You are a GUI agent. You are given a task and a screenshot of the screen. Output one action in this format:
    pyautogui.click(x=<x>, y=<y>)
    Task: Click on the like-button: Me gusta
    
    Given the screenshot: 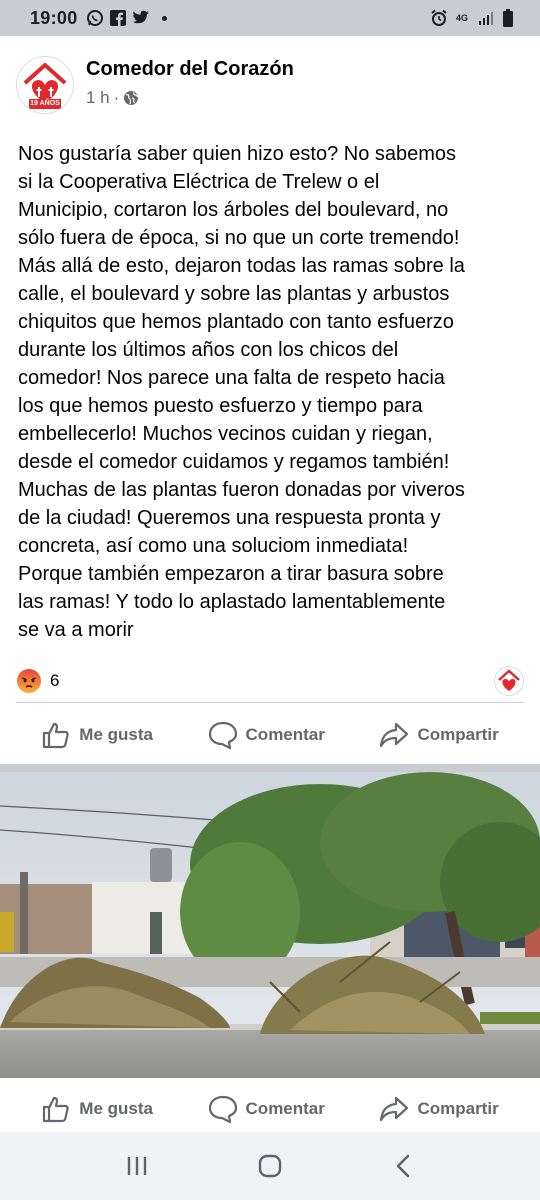 What is the action you would take?
    pyautogui.click(x=97, y=735)
    